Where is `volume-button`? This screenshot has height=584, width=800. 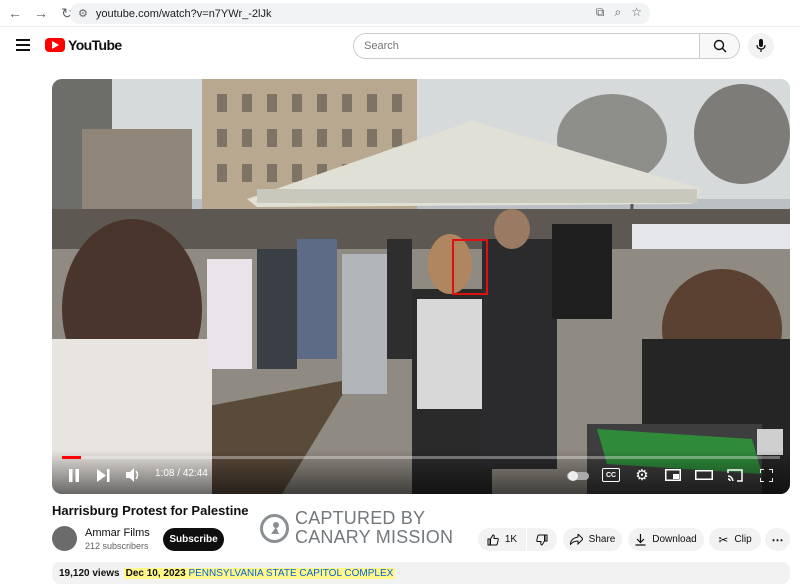 volume-button is located at coordinates (134, 475).